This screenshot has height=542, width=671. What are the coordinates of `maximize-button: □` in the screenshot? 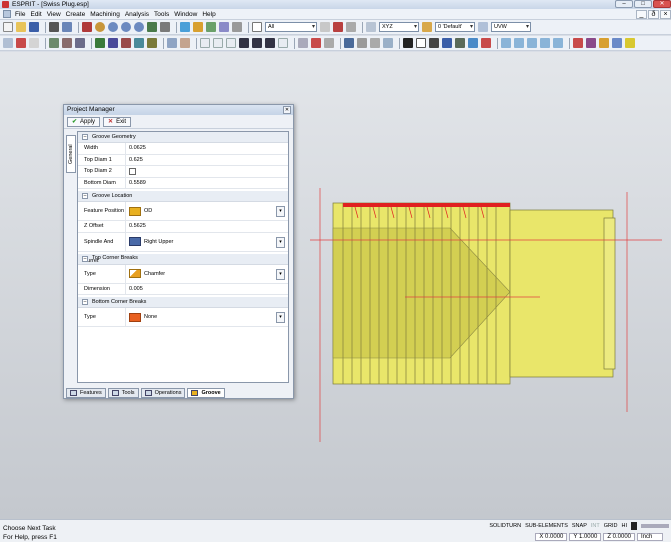 It's located at (643, 4).